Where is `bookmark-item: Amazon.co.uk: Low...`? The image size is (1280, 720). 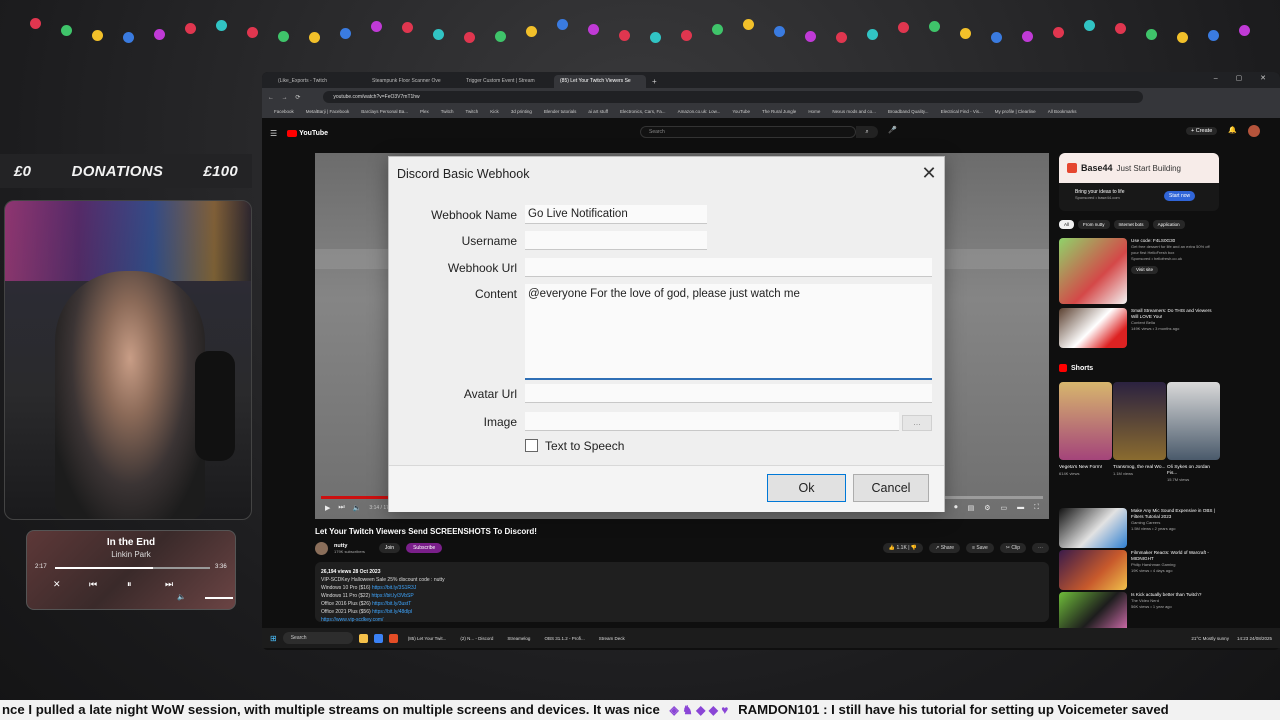
bookmark-item: Amazon.co.uk: Low... is located at coordinates (699, 112).